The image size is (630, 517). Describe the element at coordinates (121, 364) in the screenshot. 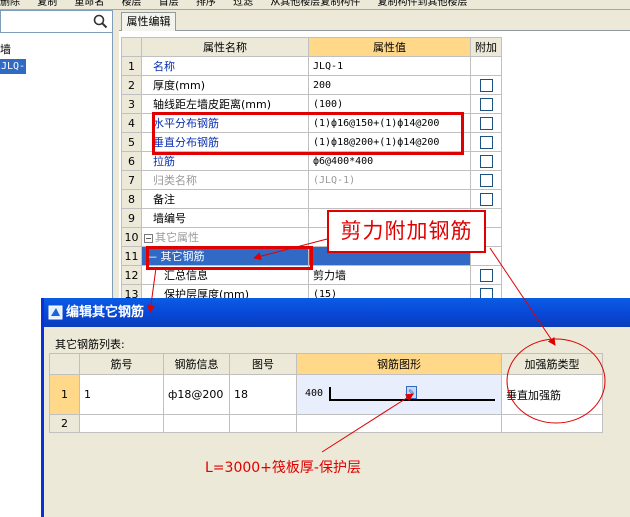

I see `column-header-rebar-no: 筋号` at that location.